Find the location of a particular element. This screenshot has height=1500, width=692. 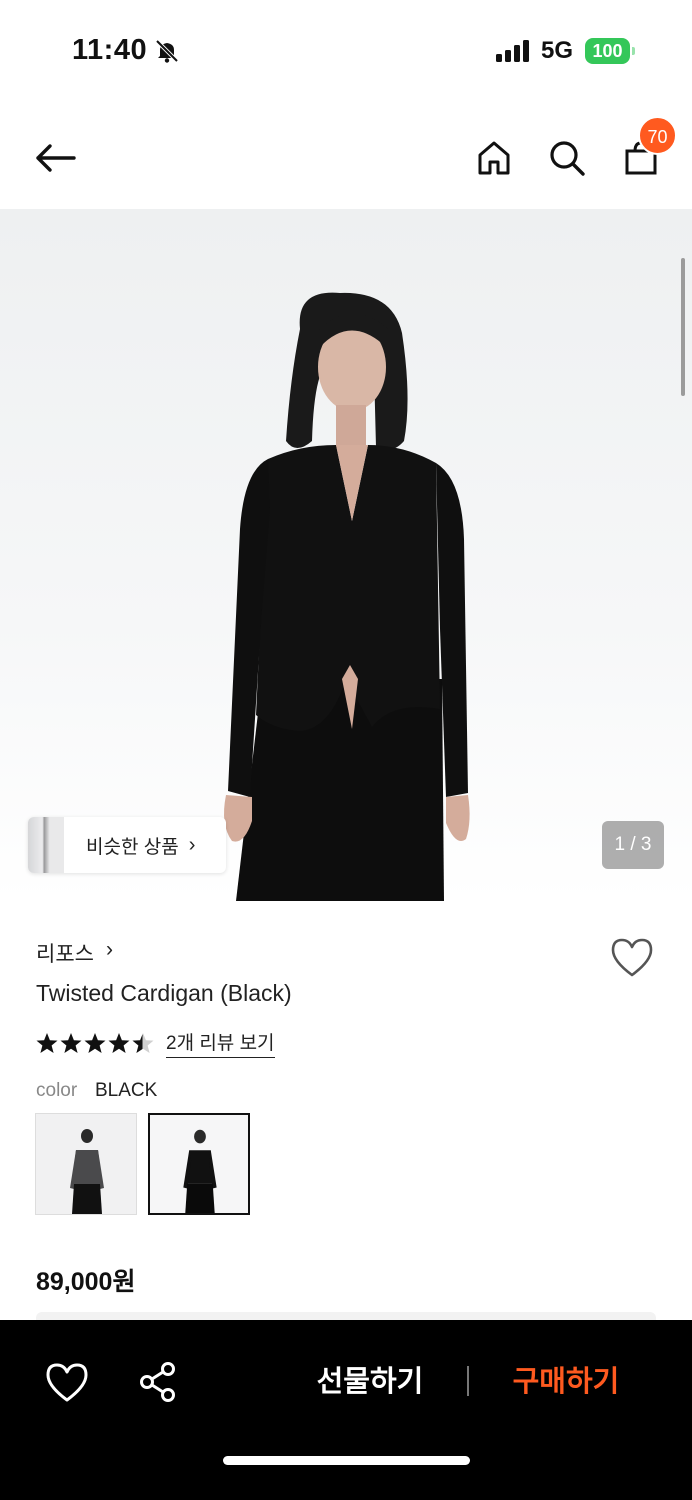

bell-slash-icon is located at coordinates (167, 51).